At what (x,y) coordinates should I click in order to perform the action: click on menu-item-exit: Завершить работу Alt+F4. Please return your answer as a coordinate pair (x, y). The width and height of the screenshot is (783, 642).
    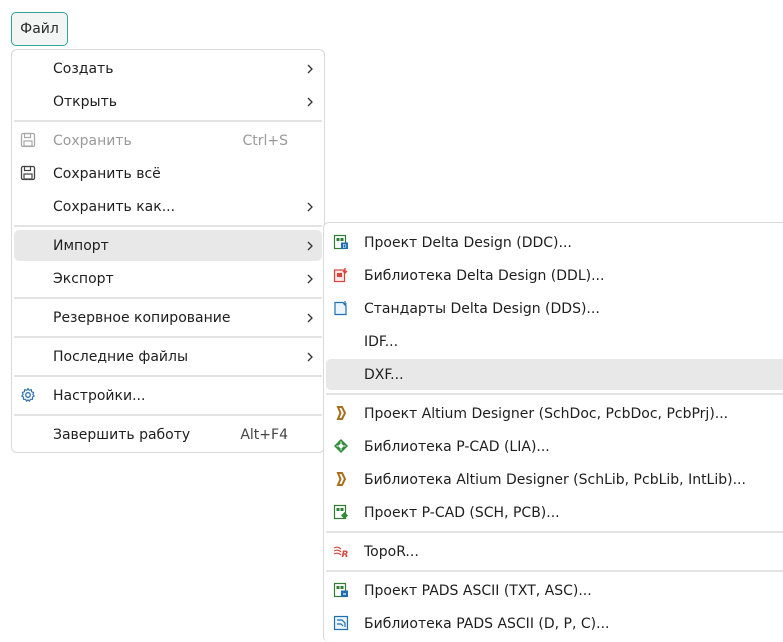
    Looking at the image, I should click on (168, 434).